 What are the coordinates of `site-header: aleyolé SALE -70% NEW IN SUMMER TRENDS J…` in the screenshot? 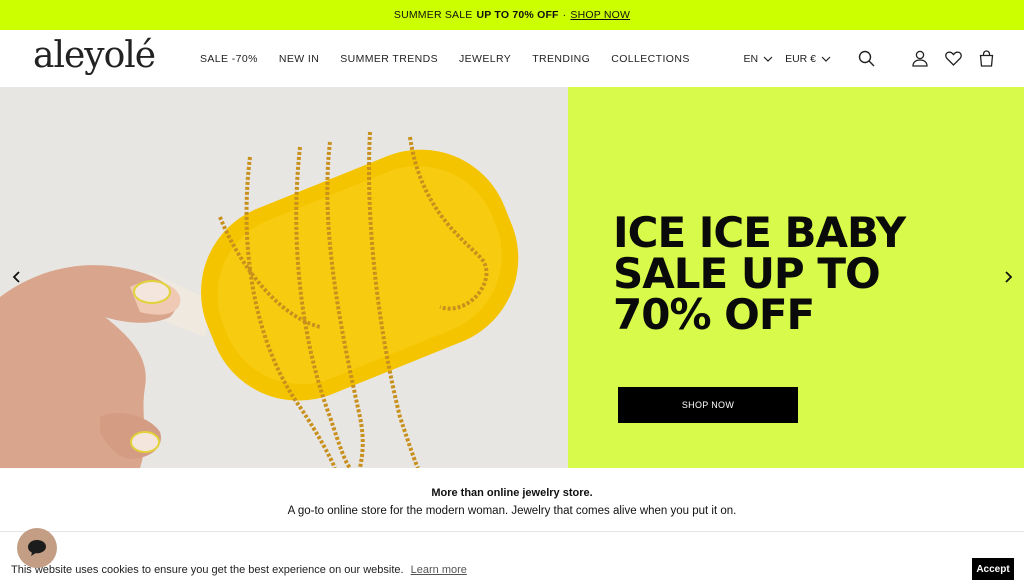 It's located at (512, 58).